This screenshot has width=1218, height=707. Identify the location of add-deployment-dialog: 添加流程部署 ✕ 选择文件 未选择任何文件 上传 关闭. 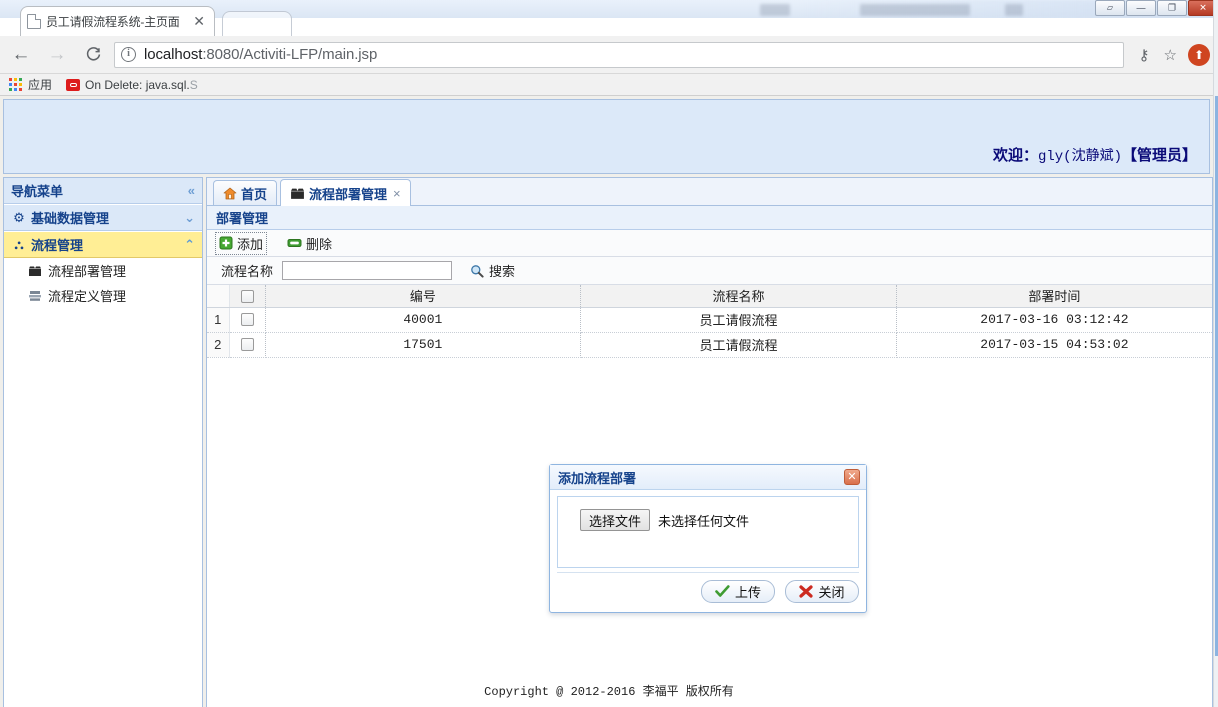
(708, 538).